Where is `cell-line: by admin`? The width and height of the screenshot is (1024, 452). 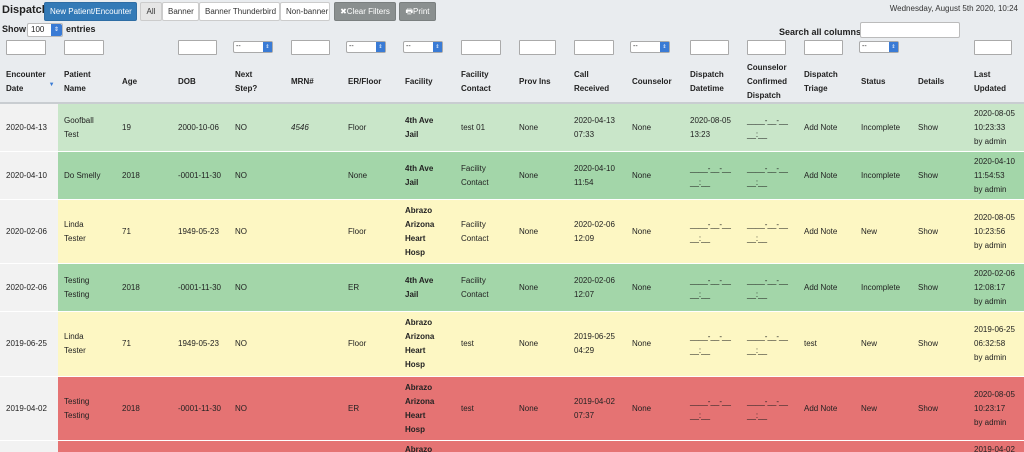 cell-line: by admin is located at coordinates (990, 357).